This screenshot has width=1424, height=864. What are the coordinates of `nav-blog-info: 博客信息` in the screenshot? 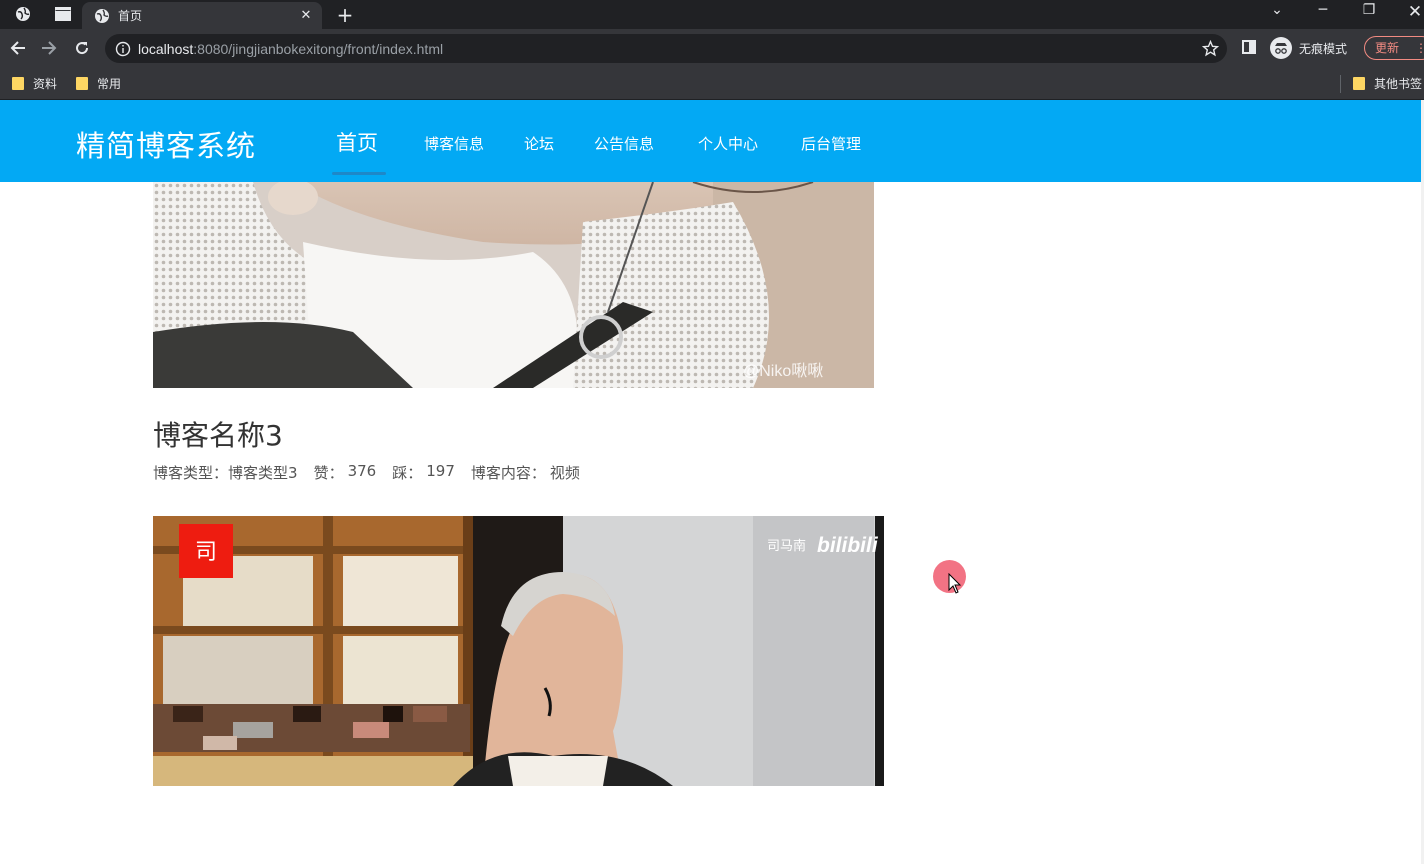 It's located at (454, 143).